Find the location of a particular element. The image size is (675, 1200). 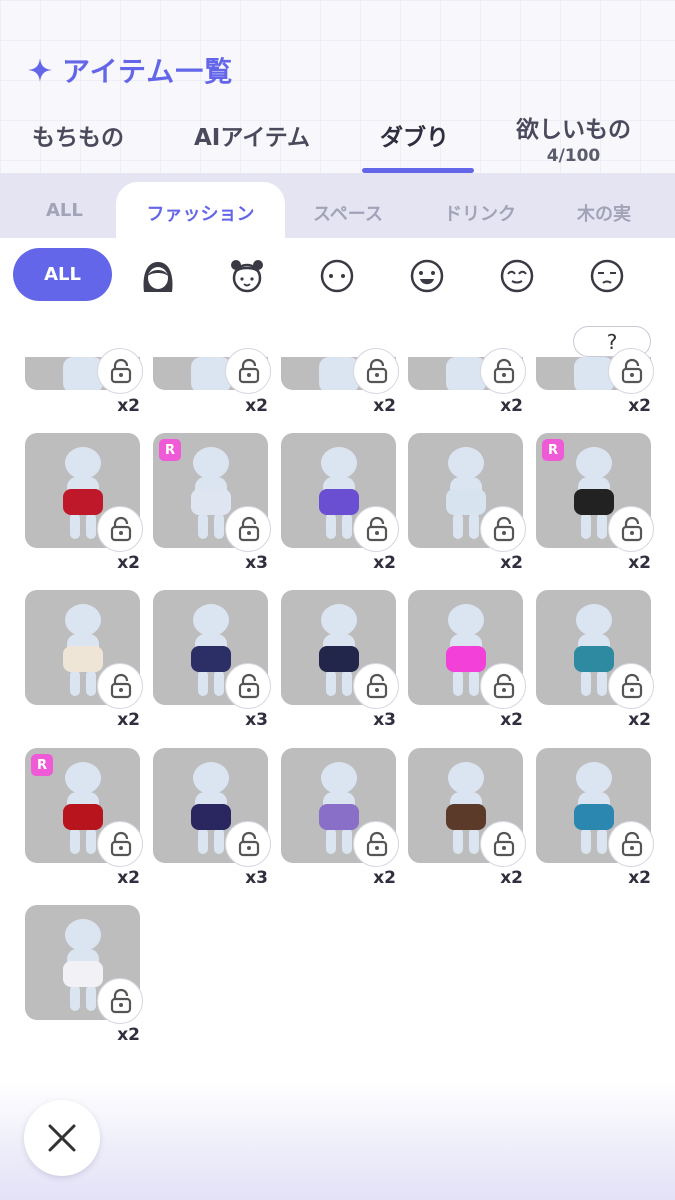

close-button is located at coordinates (62, 1138).